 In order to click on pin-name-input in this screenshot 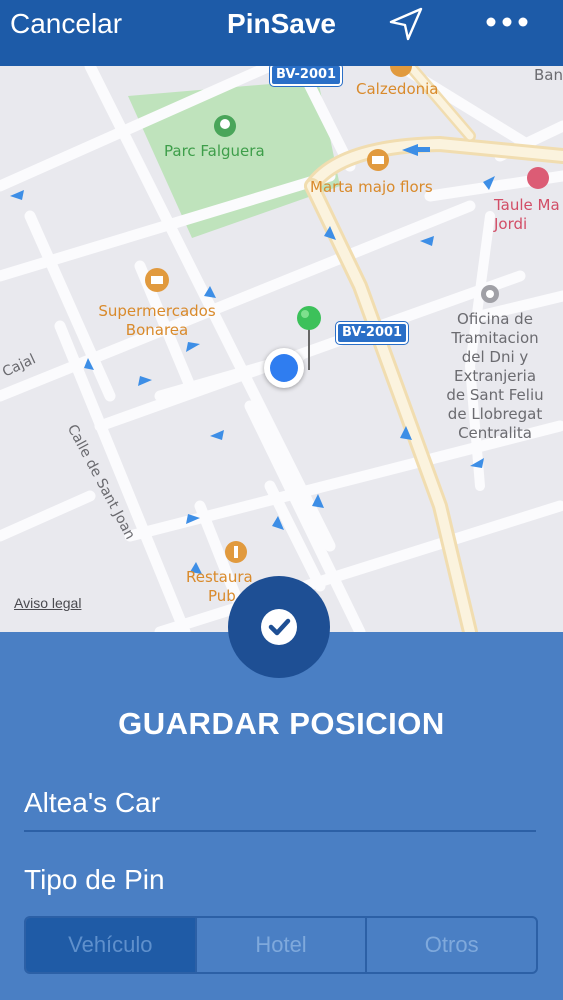, I will do `click(280, 804)`.